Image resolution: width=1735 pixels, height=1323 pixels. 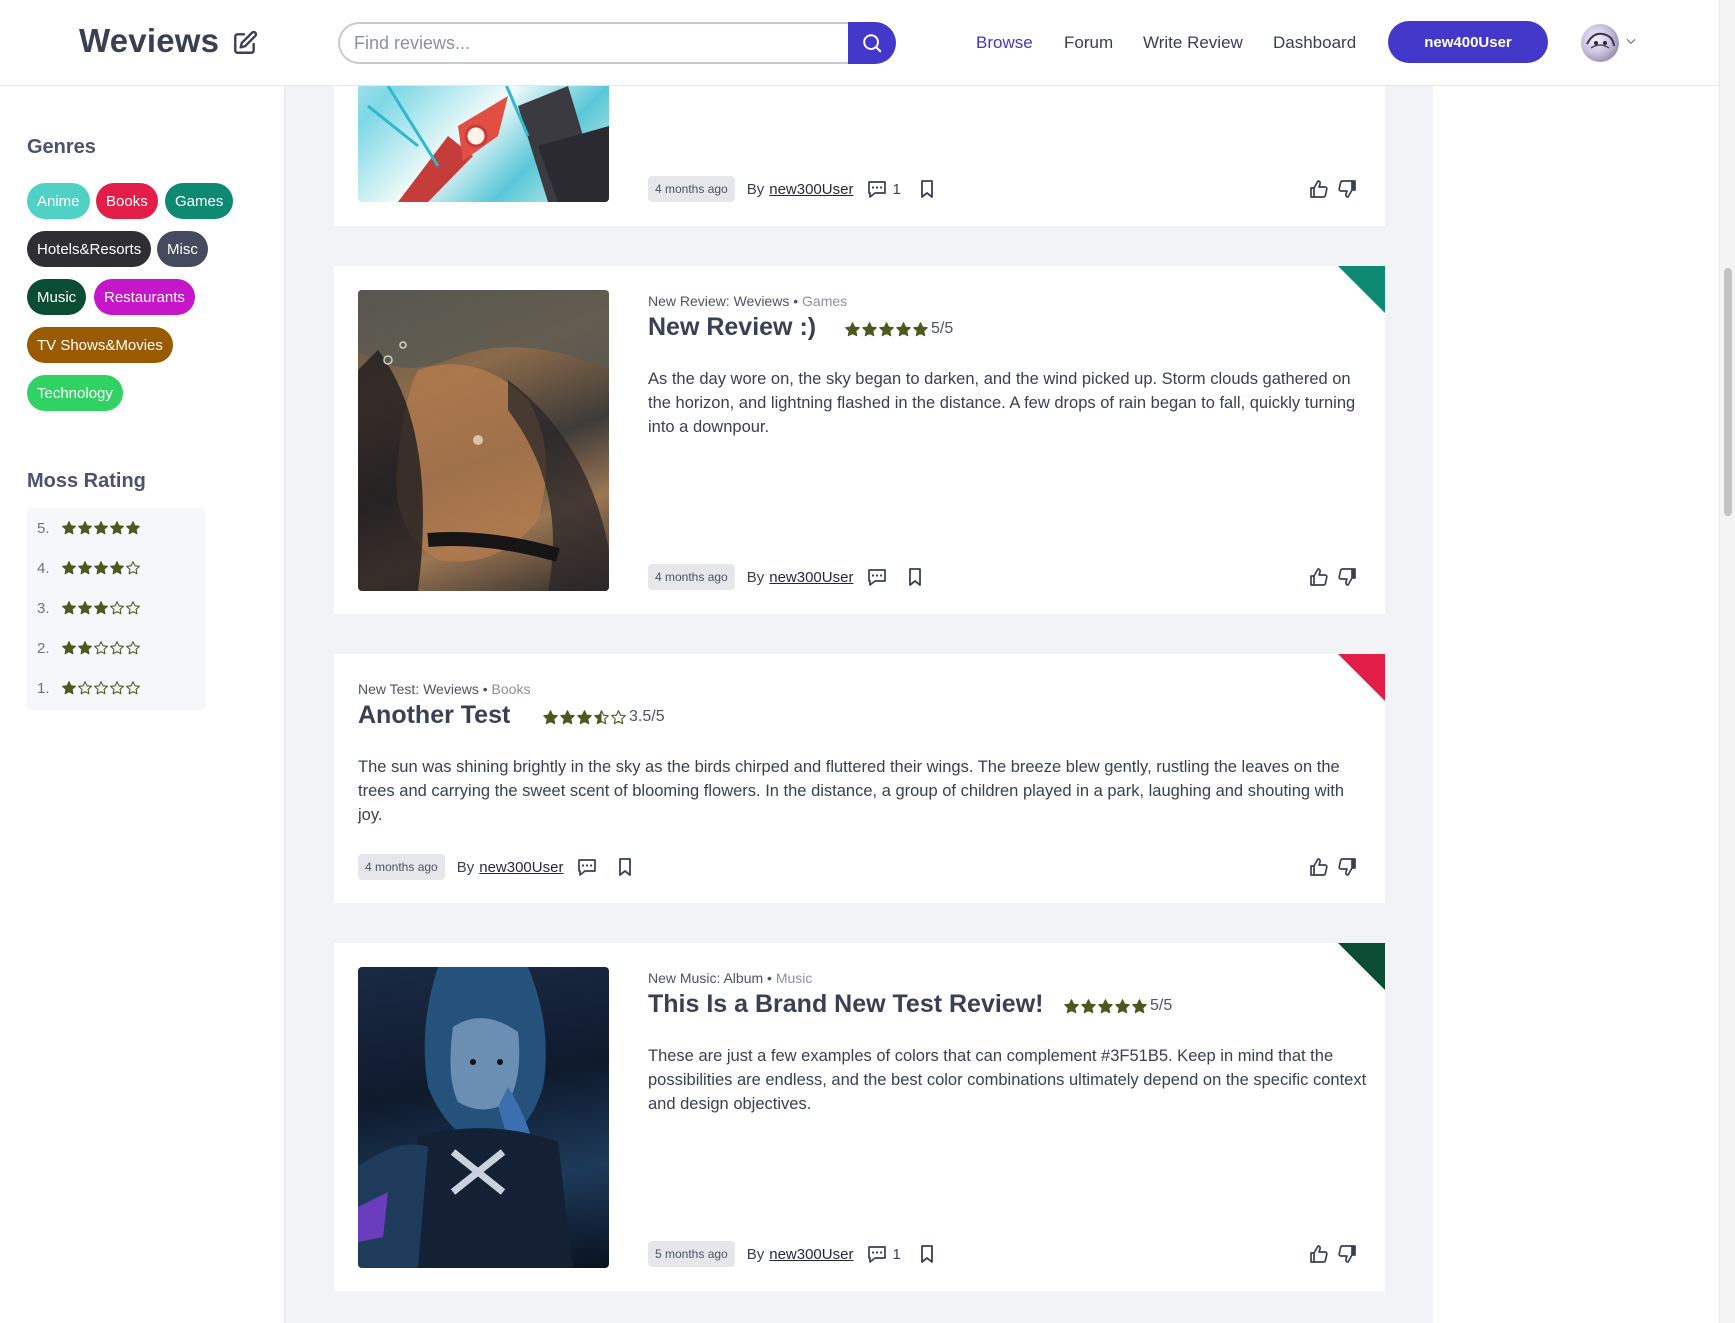 I want to click on rating-filter-1: 1., so click(x=89, y=688).